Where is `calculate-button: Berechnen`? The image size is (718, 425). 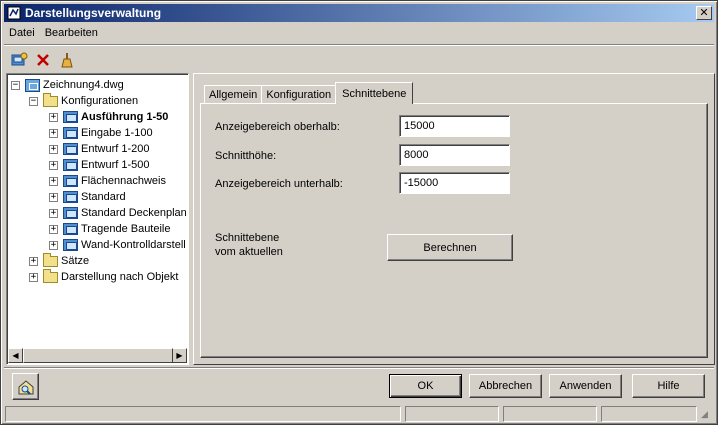
calculate-button: Berechnen is located at coordinates (450, 247).